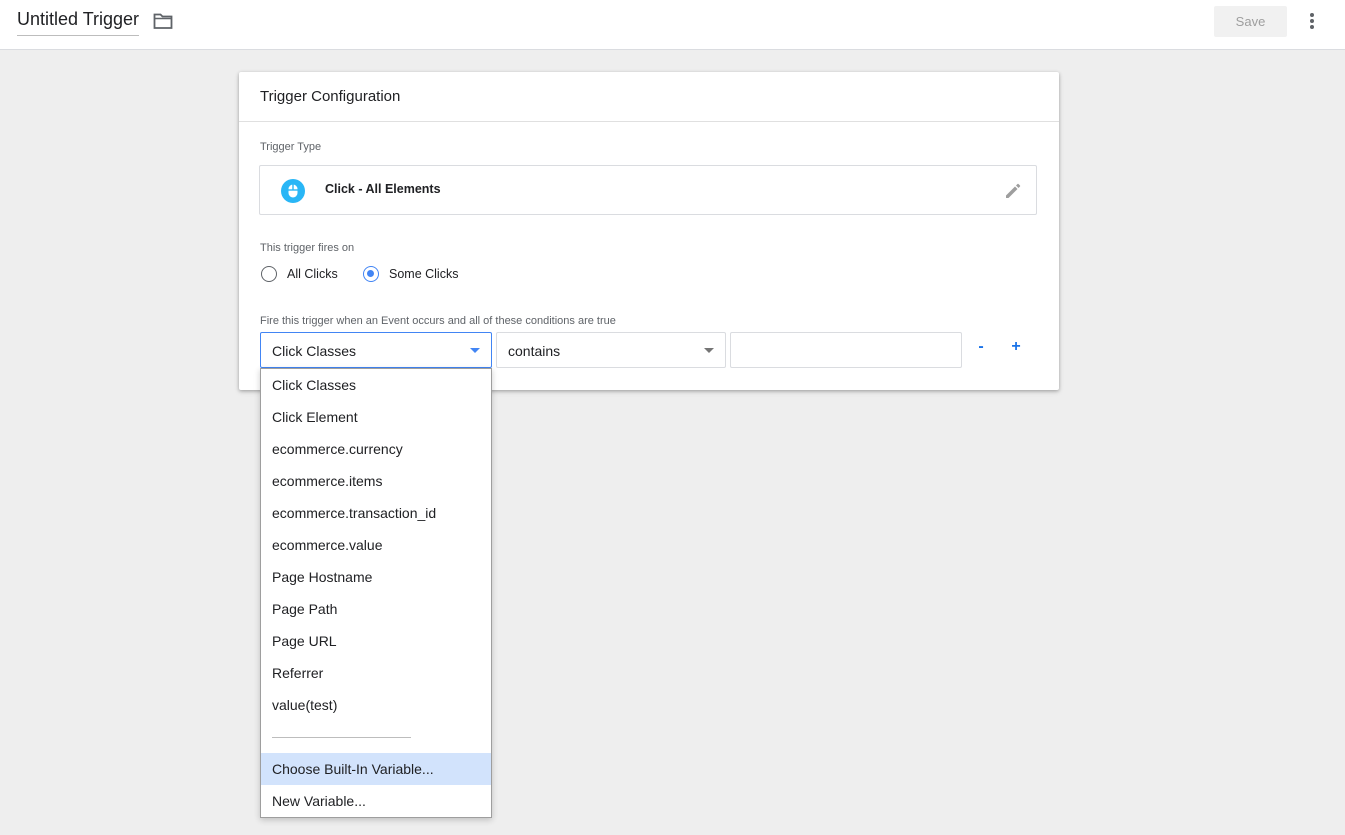 The image size is (1345, 835). Describe the element at coordinates (376, 641) in the screenshot. I see `dropdown-option: Page URL` at that location.